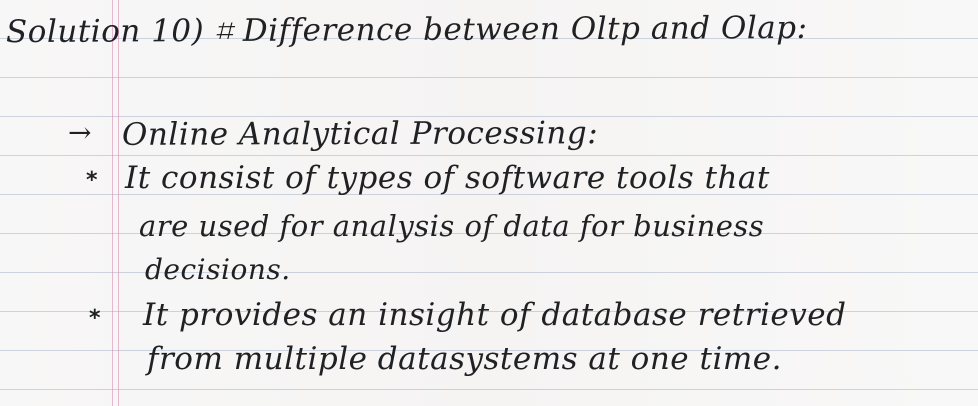  I want to click on section-arrow-icon: →, so click(80, 132).